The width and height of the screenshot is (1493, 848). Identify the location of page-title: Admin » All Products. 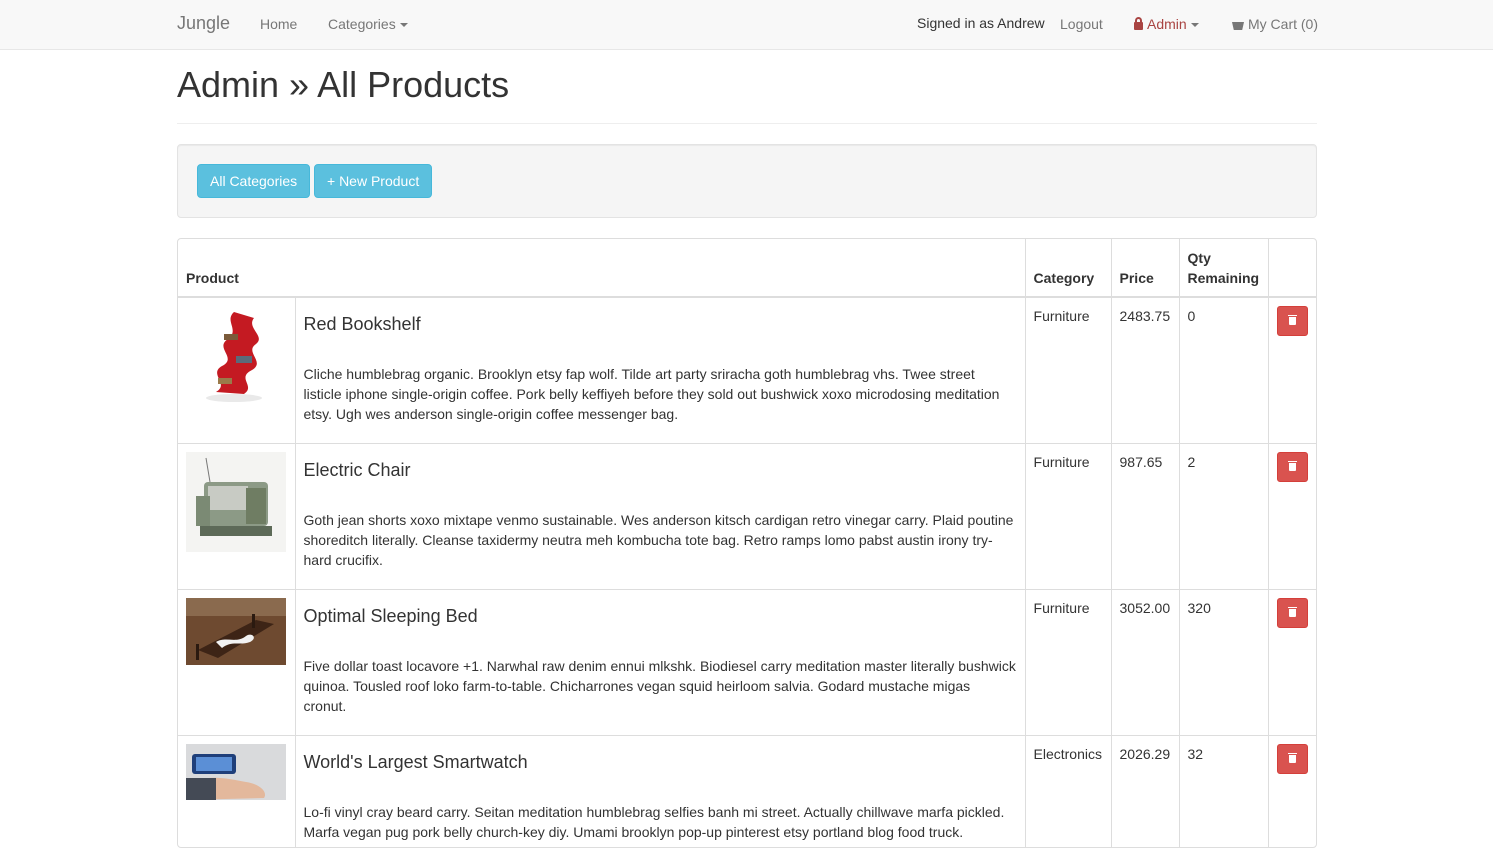
(343, 84).